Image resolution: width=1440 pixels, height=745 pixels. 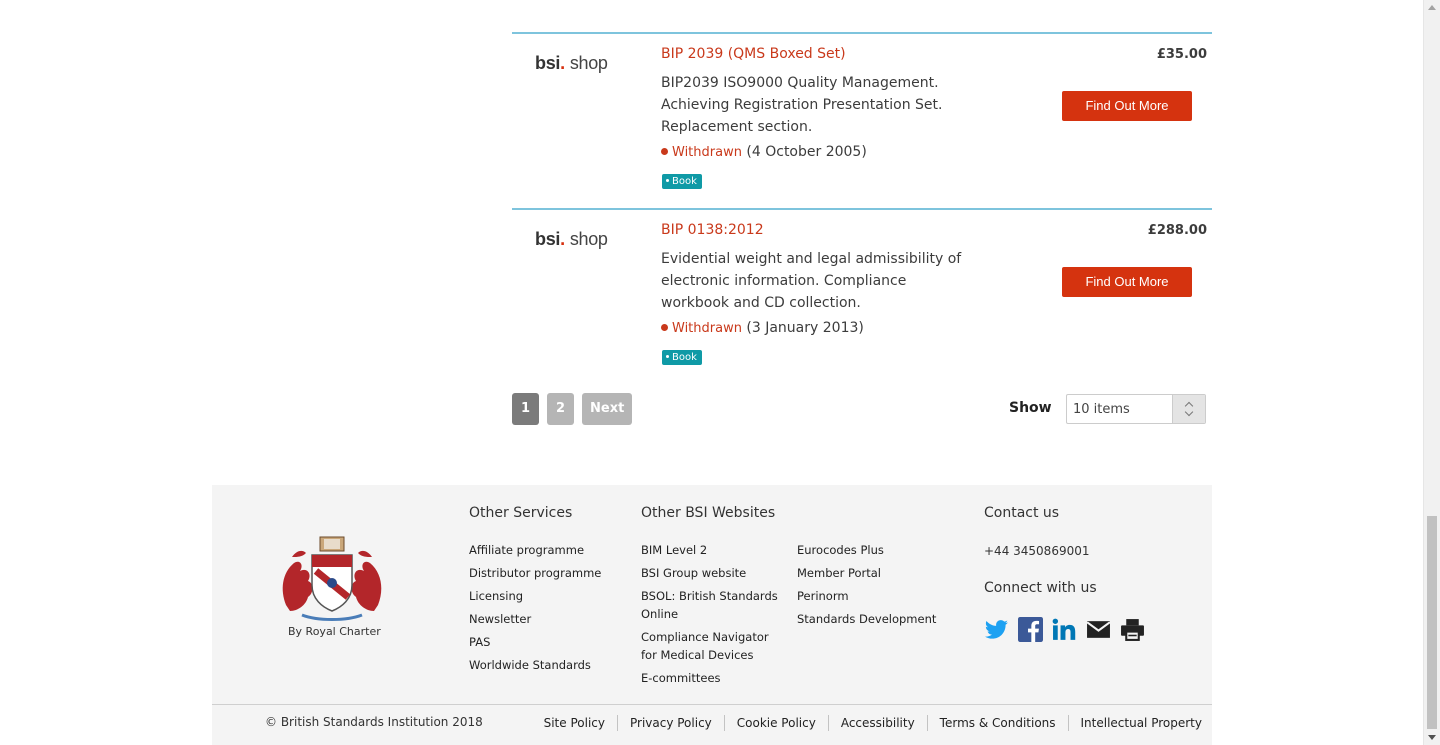 I want to click on footer-link-e-committees: E-committees, so click(x=713, y=678).